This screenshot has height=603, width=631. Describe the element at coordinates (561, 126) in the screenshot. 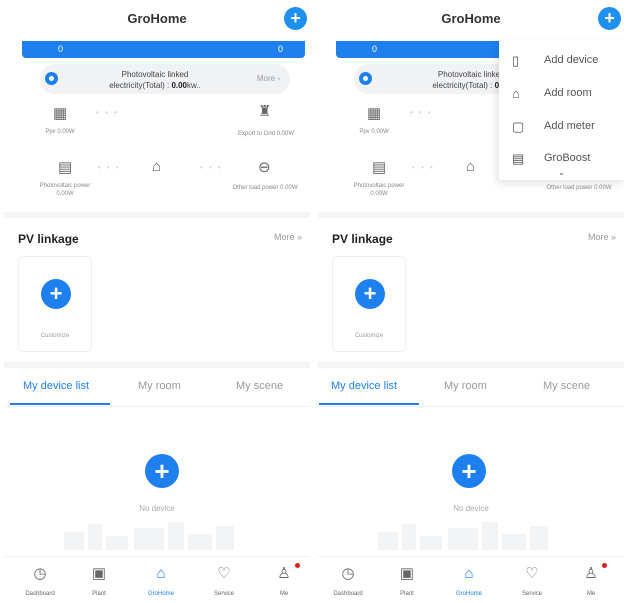

I see `menu-item-add-meter: ▢ Add meter` at that location.